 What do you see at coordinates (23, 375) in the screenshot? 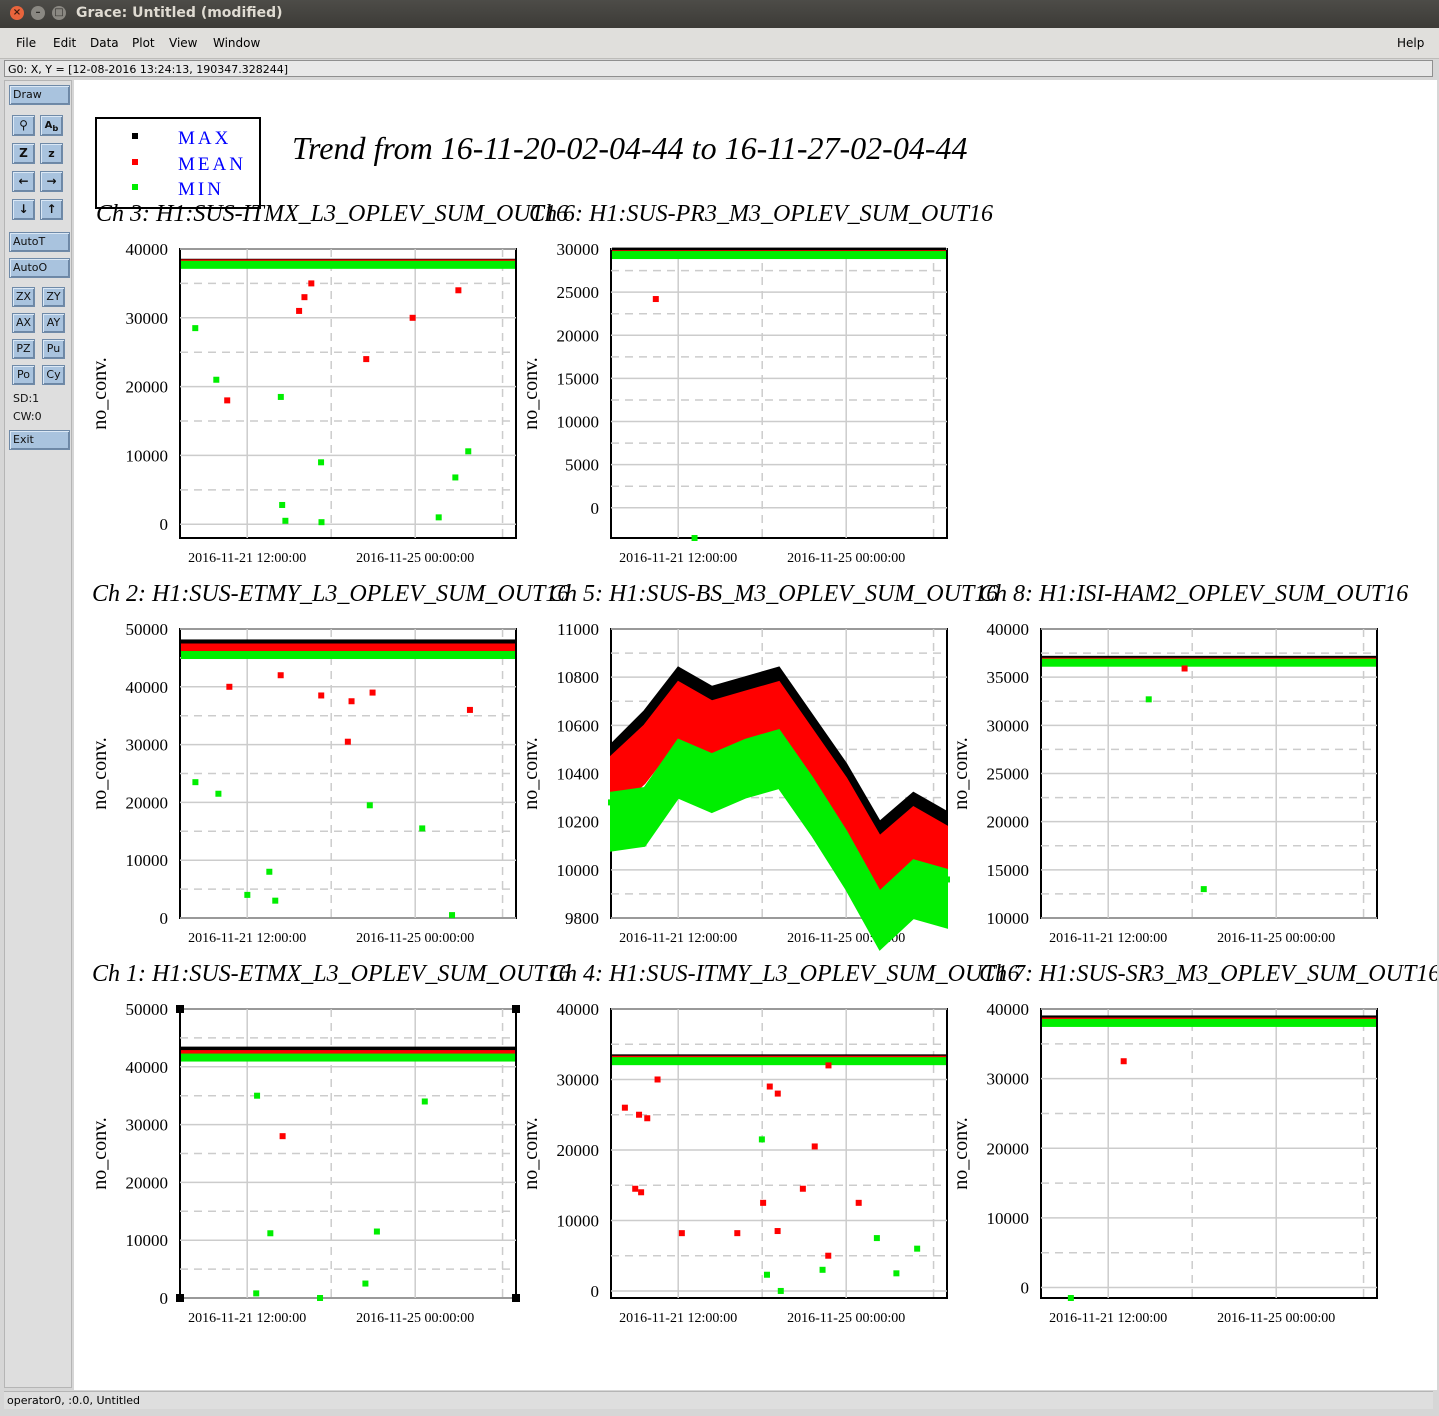
I see `po-button: Po` at bounding box center [23, 375].